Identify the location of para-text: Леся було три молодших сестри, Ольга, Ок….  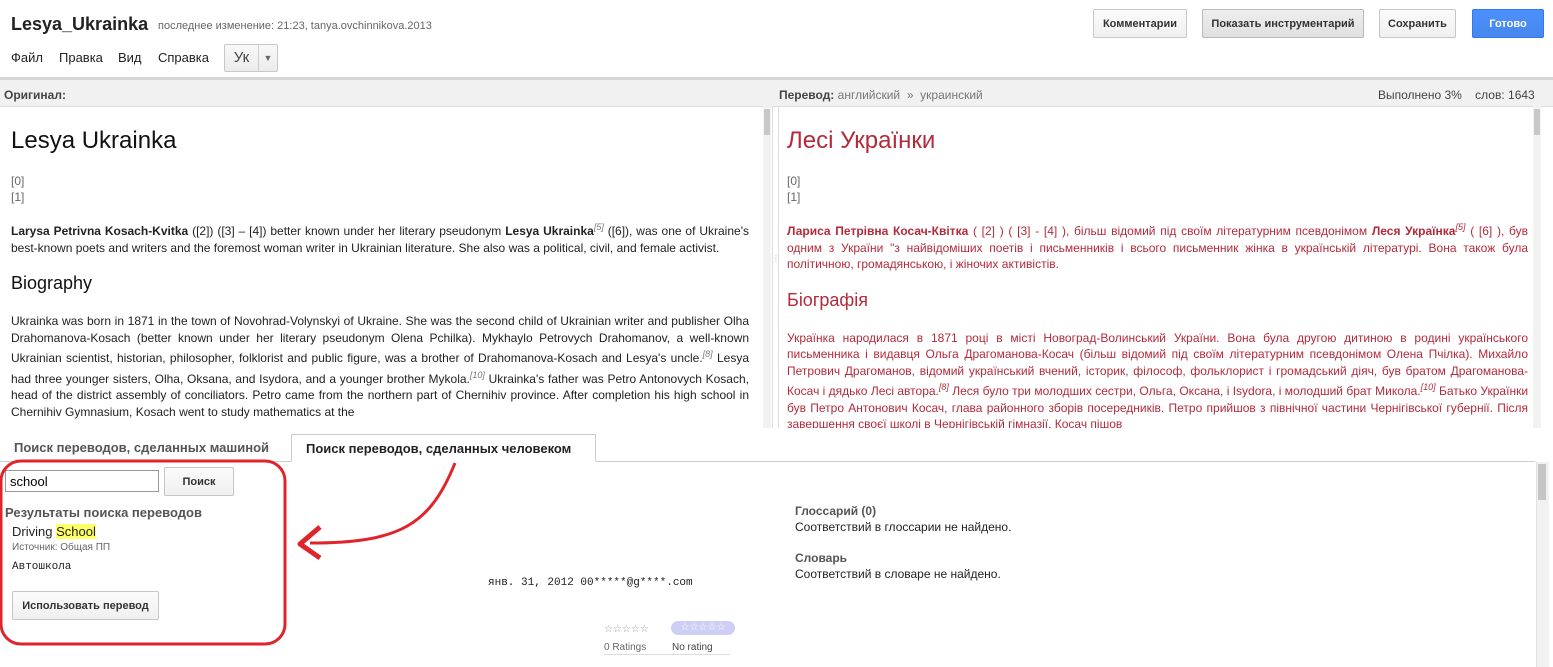
(1184, 391).